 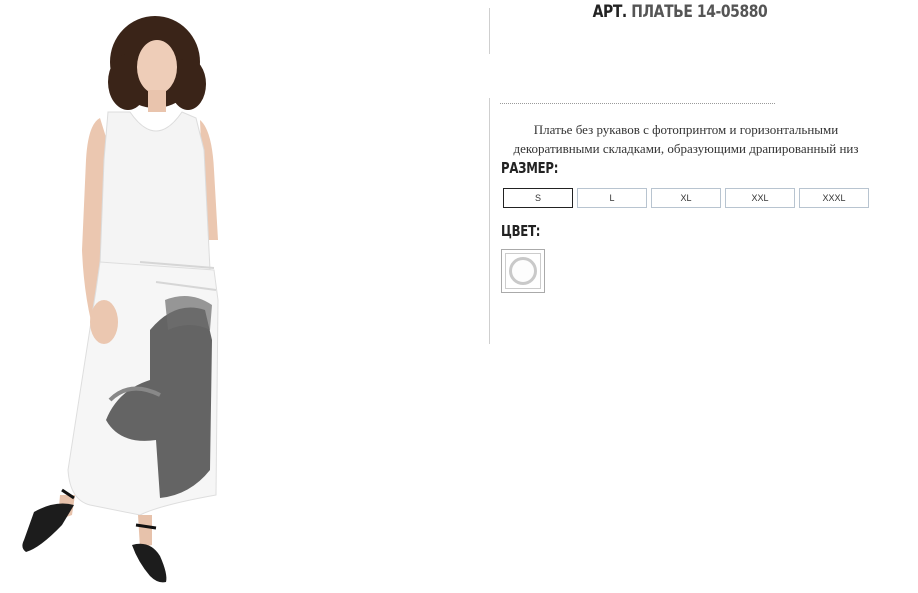 I want to click on size-option-s: S, so click(x=538, y=198).